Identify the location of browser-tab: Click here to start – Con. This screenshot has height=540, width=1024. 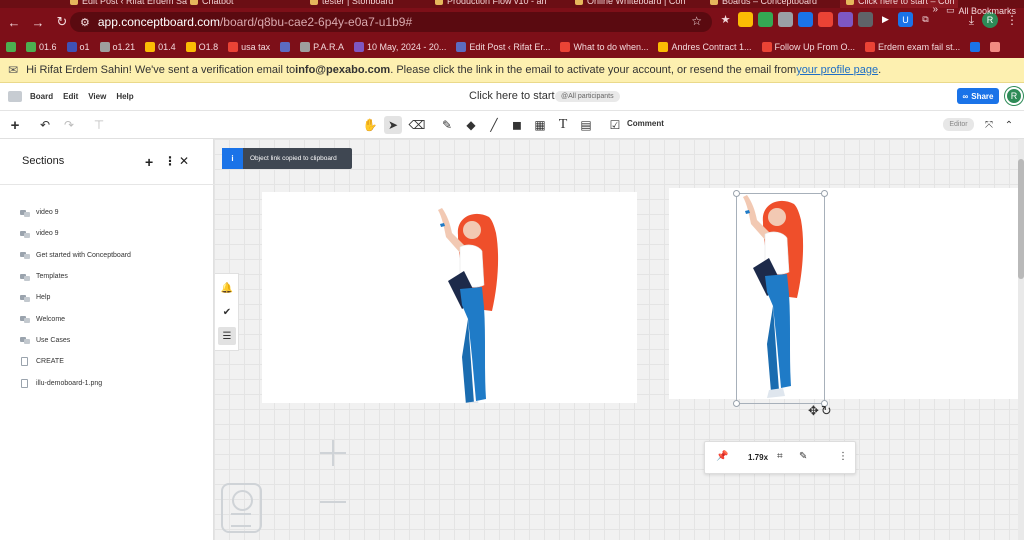
(899, 4).